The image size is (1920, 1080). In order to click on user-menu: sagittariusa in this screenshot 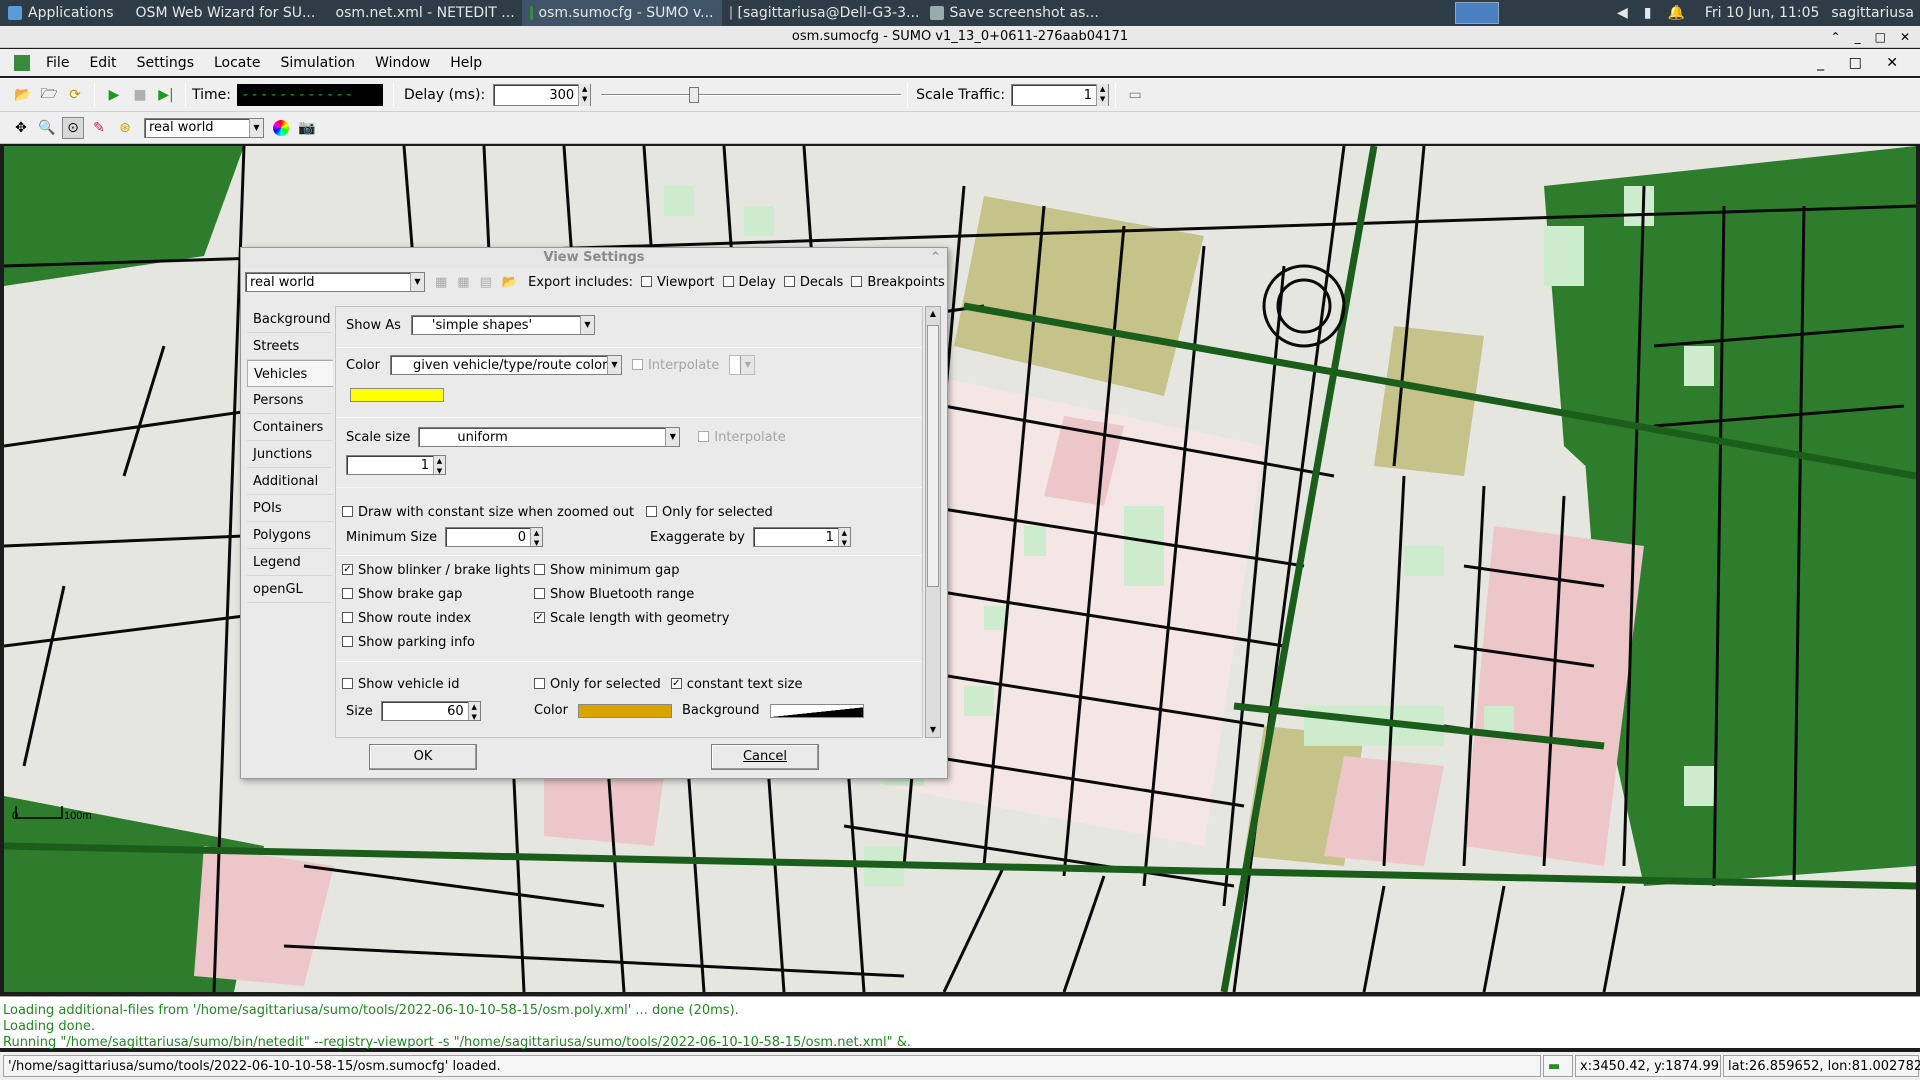, I will do `click(1872, 13)`.